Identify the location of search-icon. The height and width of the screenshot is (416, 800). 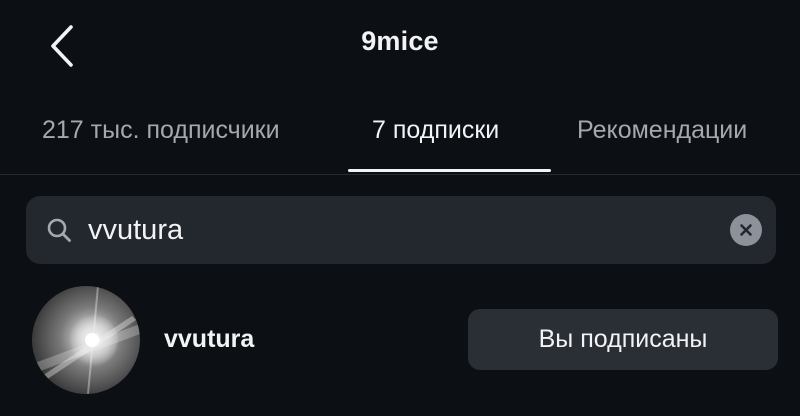
(59, 230).